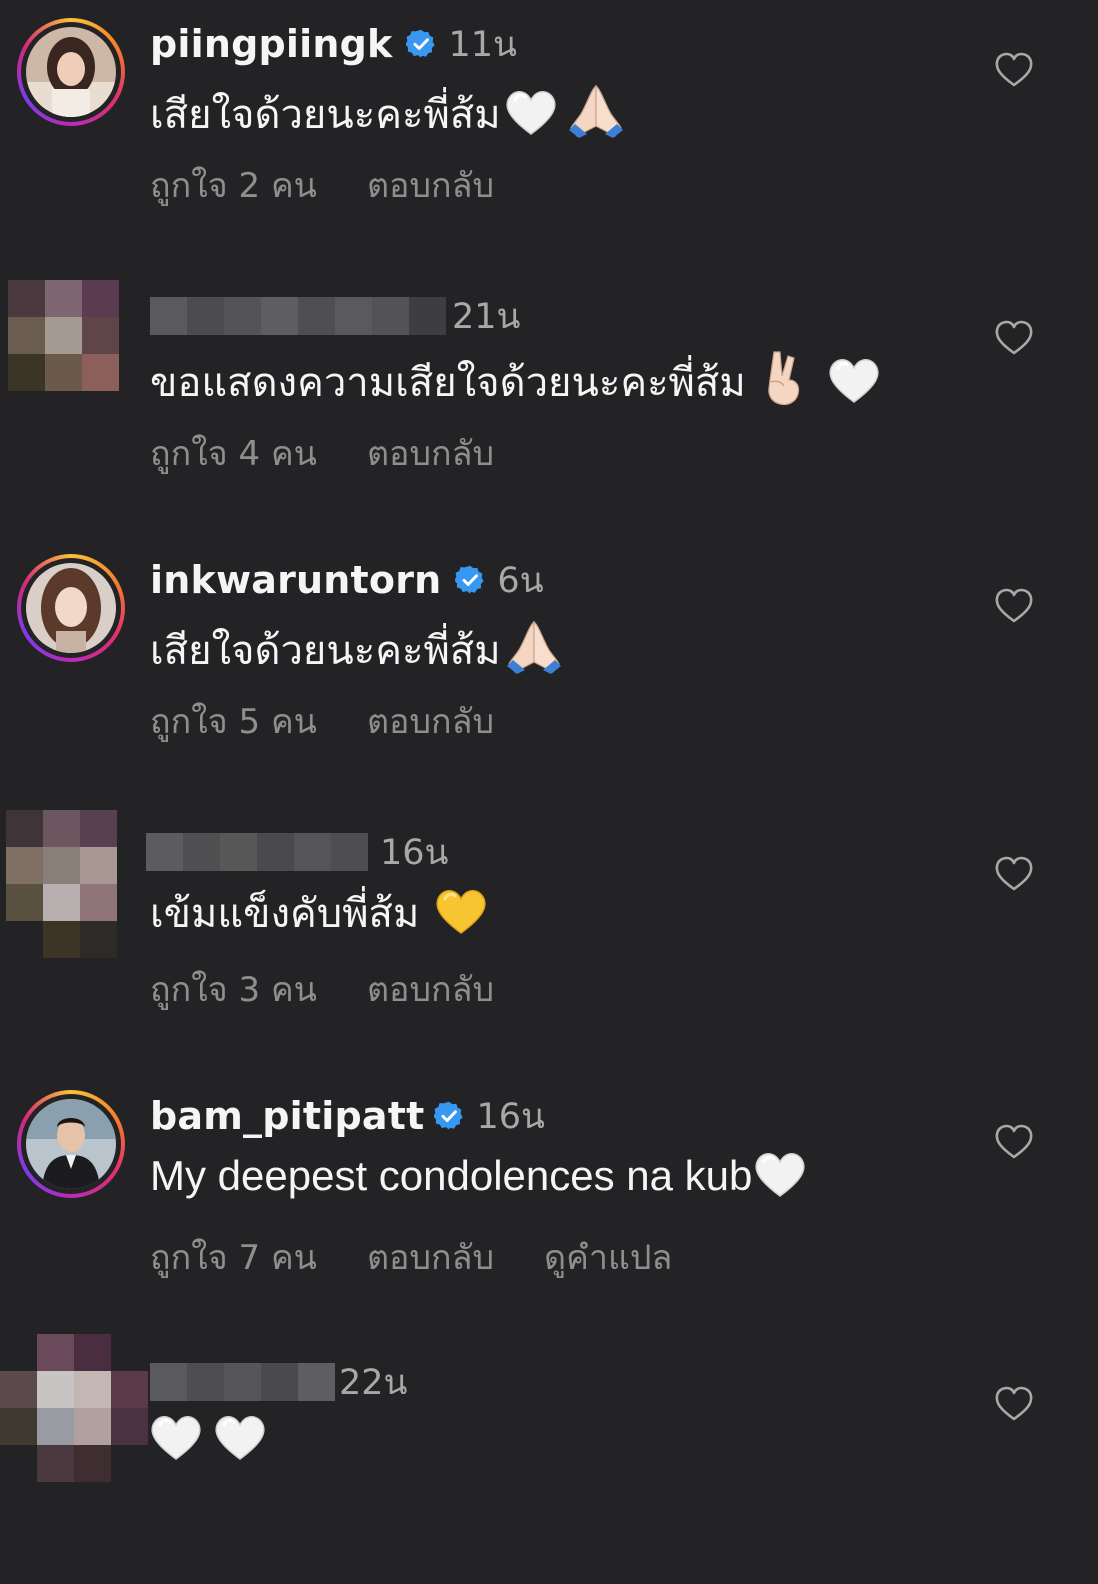  I want to click on comment-text, so click(208, 1440).